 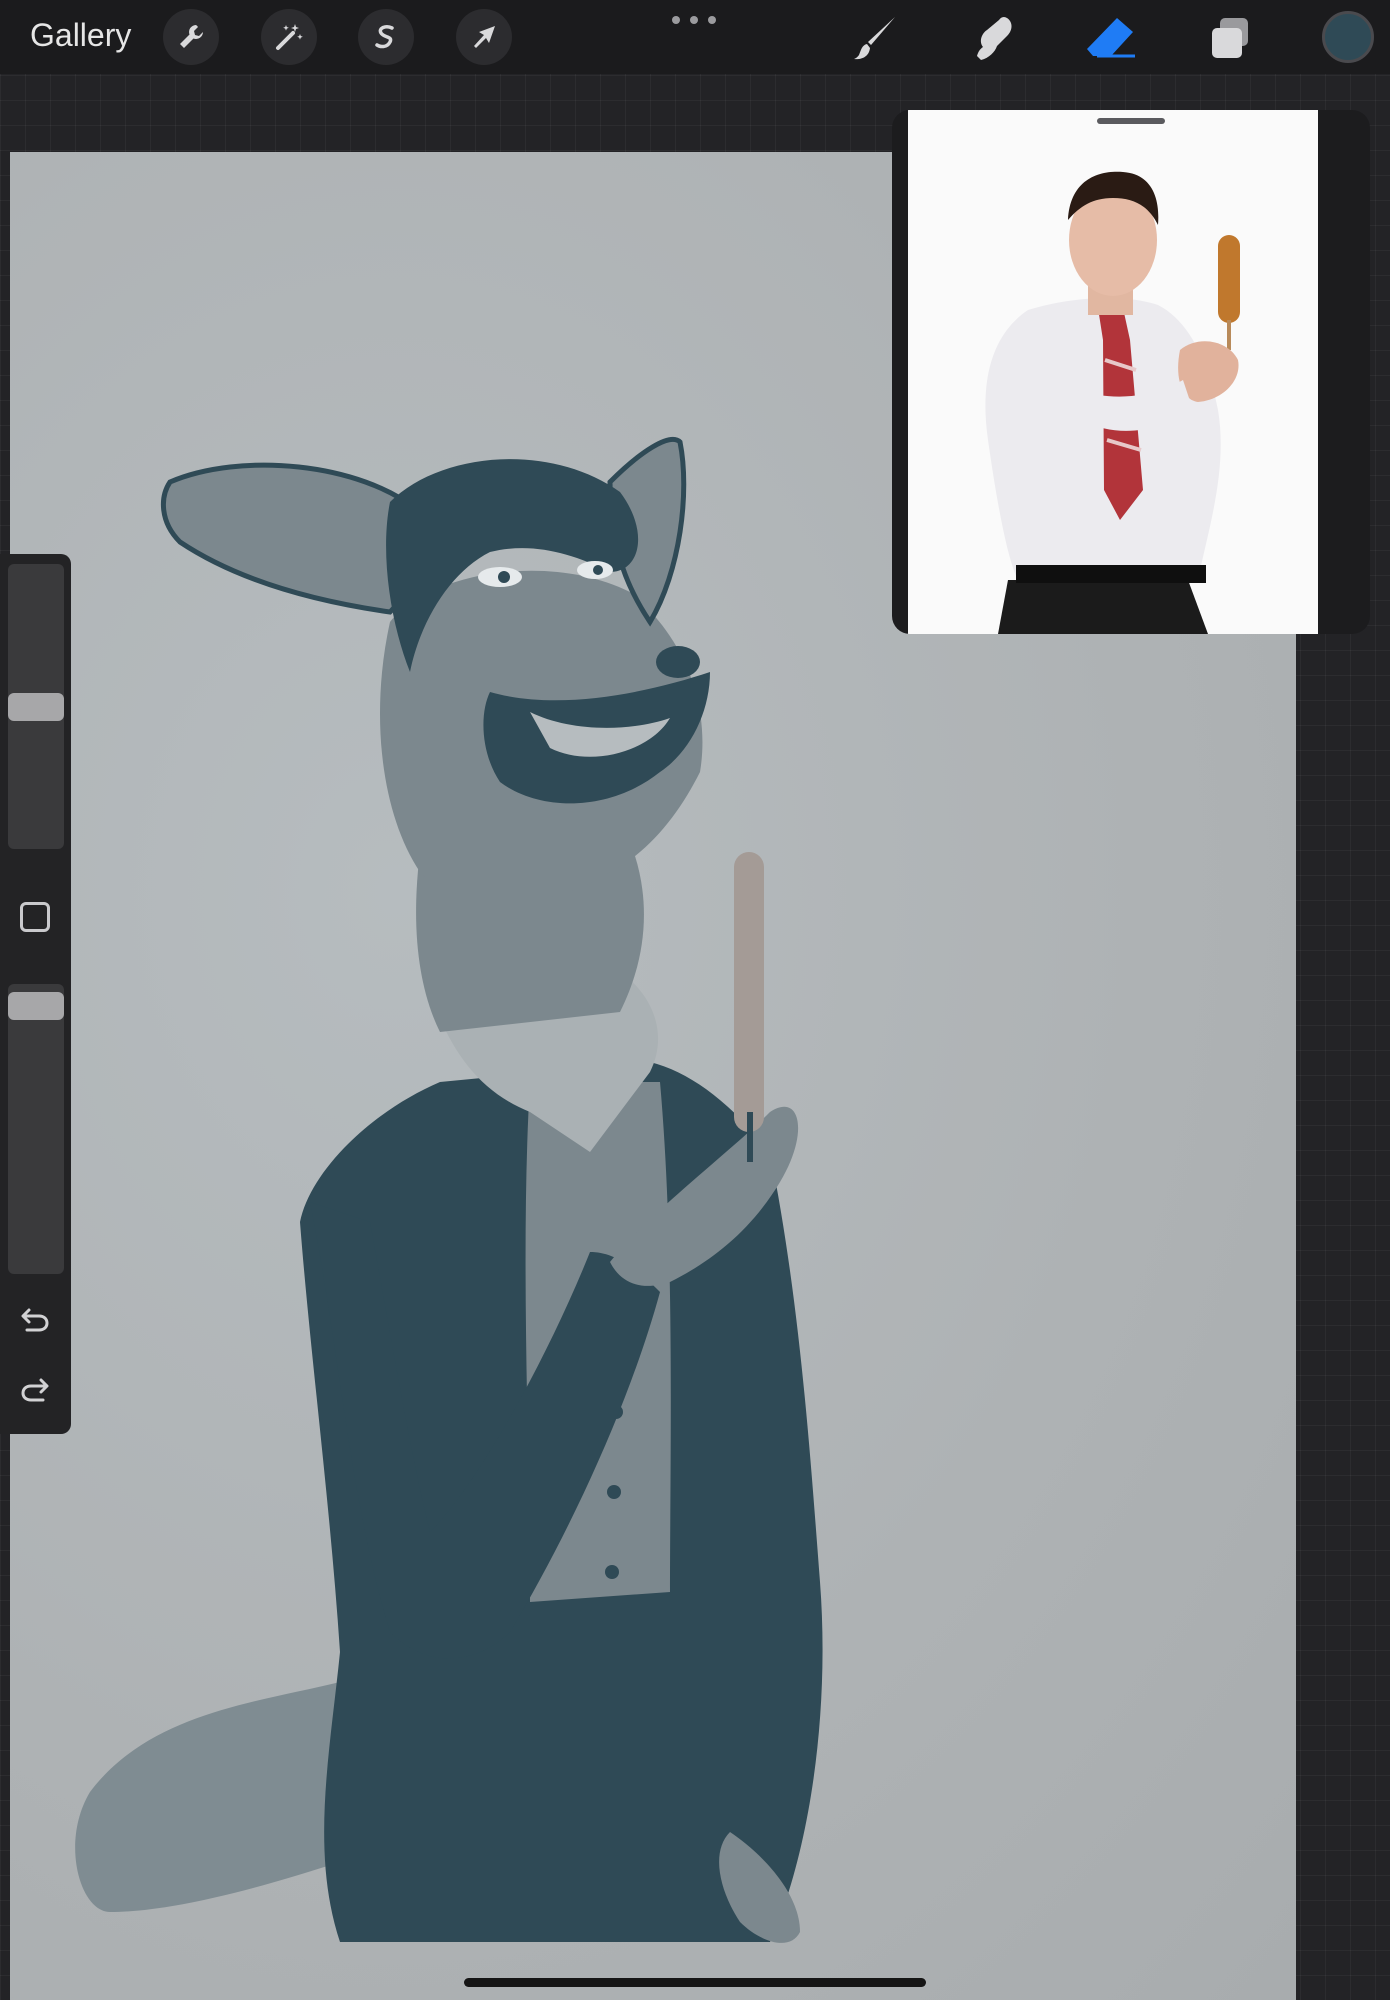 What do you see at coordinates (695, 37) in the screenshot?
I see `top-toolbar: Gallery` at bounding box center [695, 37].